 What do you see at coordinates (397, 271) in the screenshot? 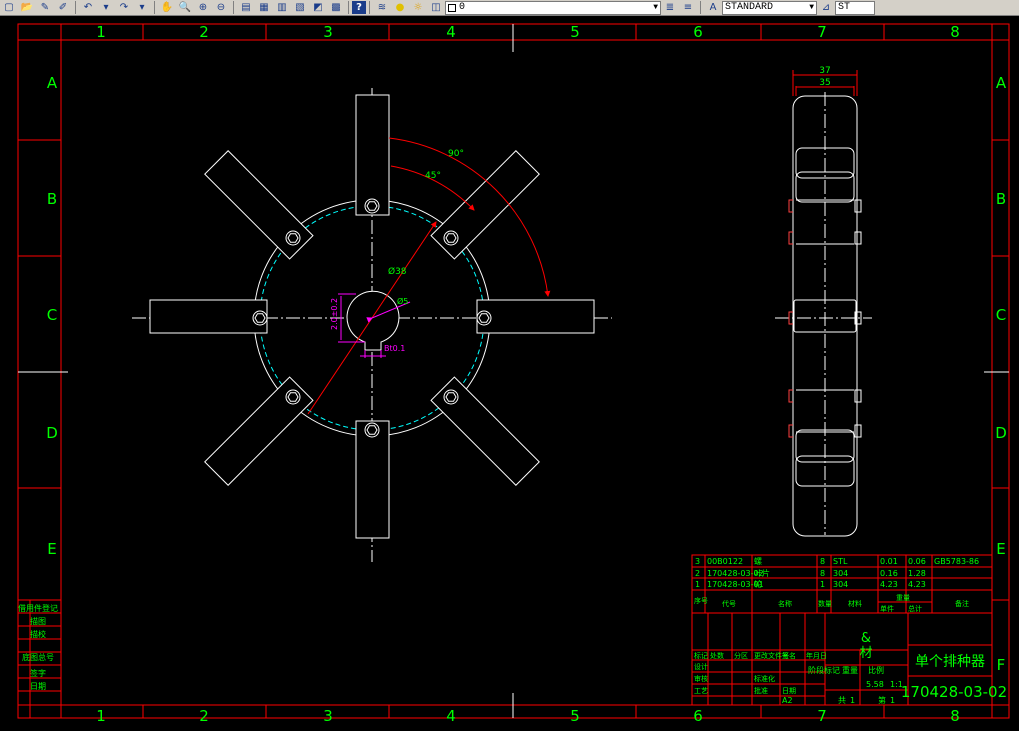
I see `pitch-diameter-text: Ø38` at bounding box center [397, 271].